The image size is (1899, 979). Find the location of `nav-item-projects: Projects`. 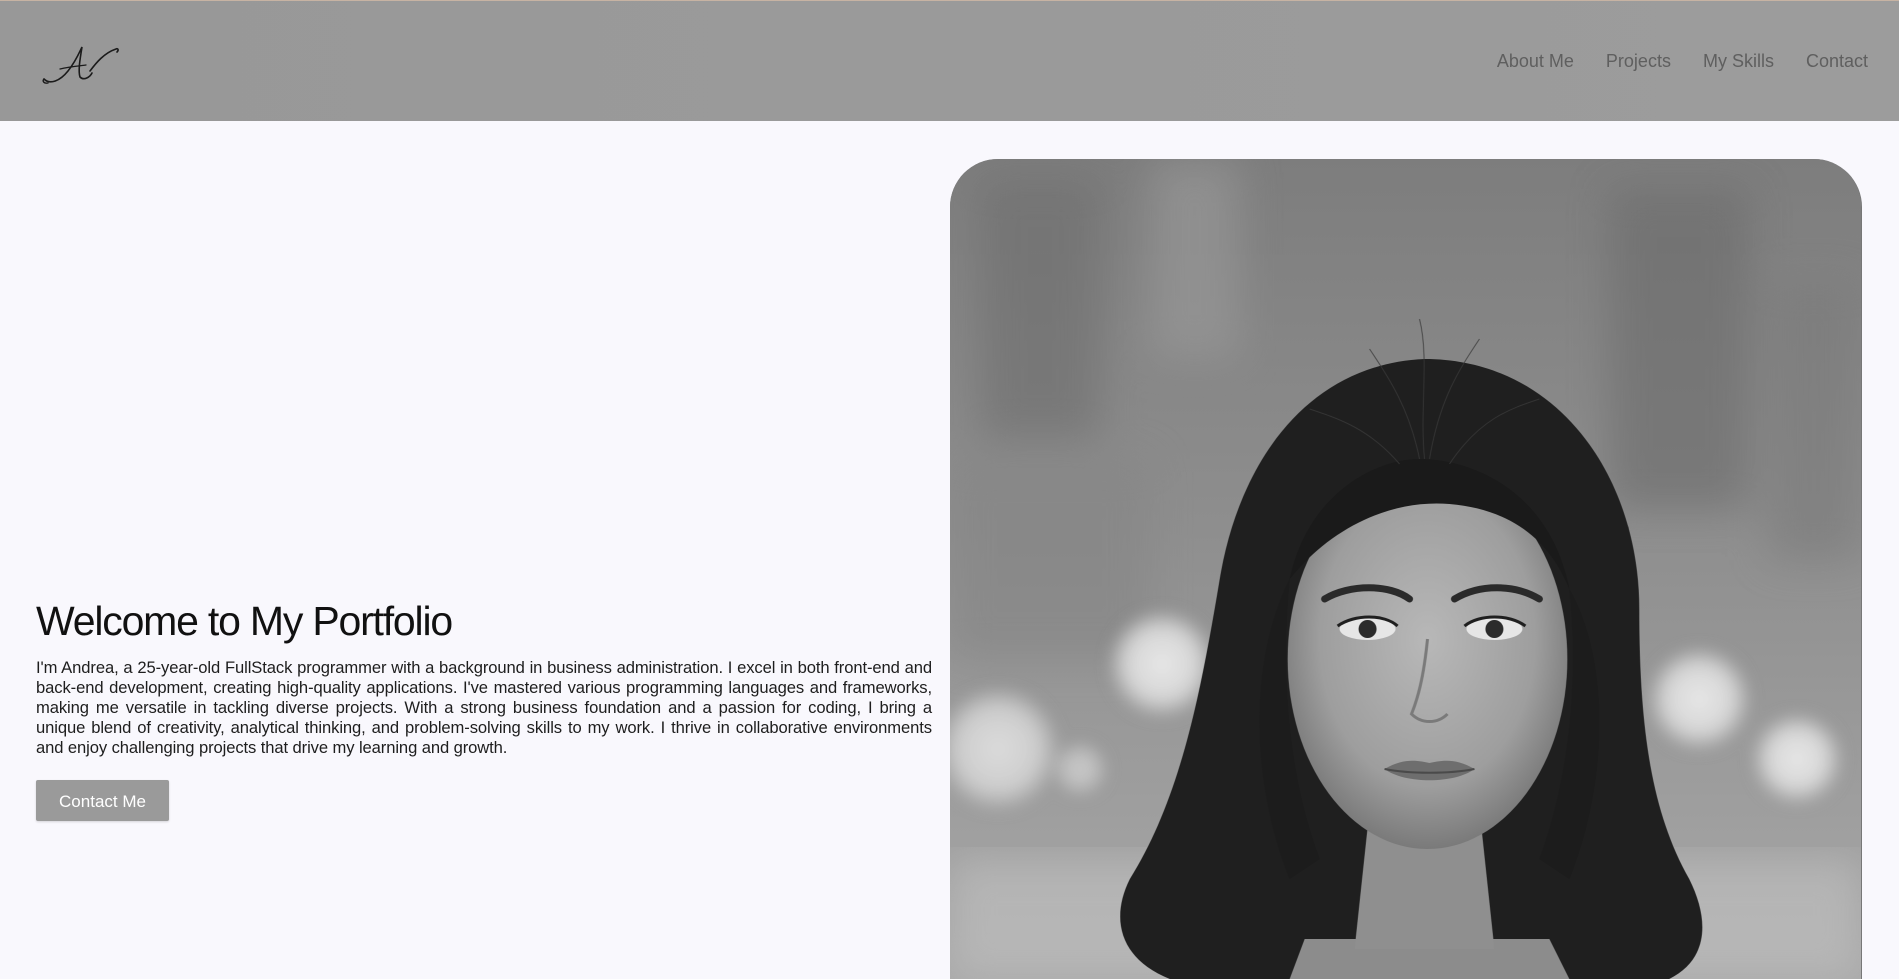

nav-item-projects: Projects is located at coordinates (1638, 61).